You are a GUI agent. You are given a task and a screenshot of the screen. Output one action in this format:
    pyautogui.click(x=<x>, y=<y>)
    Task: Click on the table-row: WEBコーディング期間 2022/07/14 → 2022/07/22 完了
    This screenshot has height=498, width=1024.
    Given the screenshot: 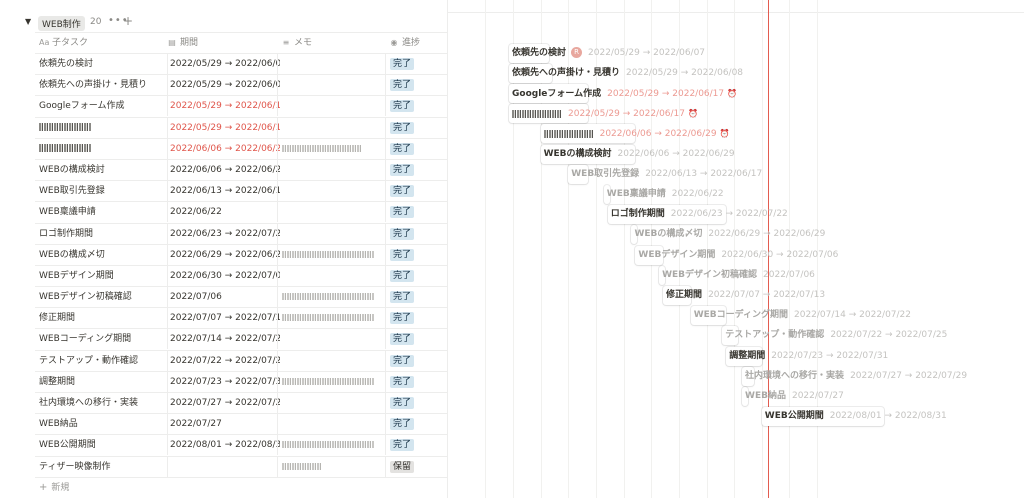 What is the action you would take?
    pyautogui.click(x=241, y=340)
    